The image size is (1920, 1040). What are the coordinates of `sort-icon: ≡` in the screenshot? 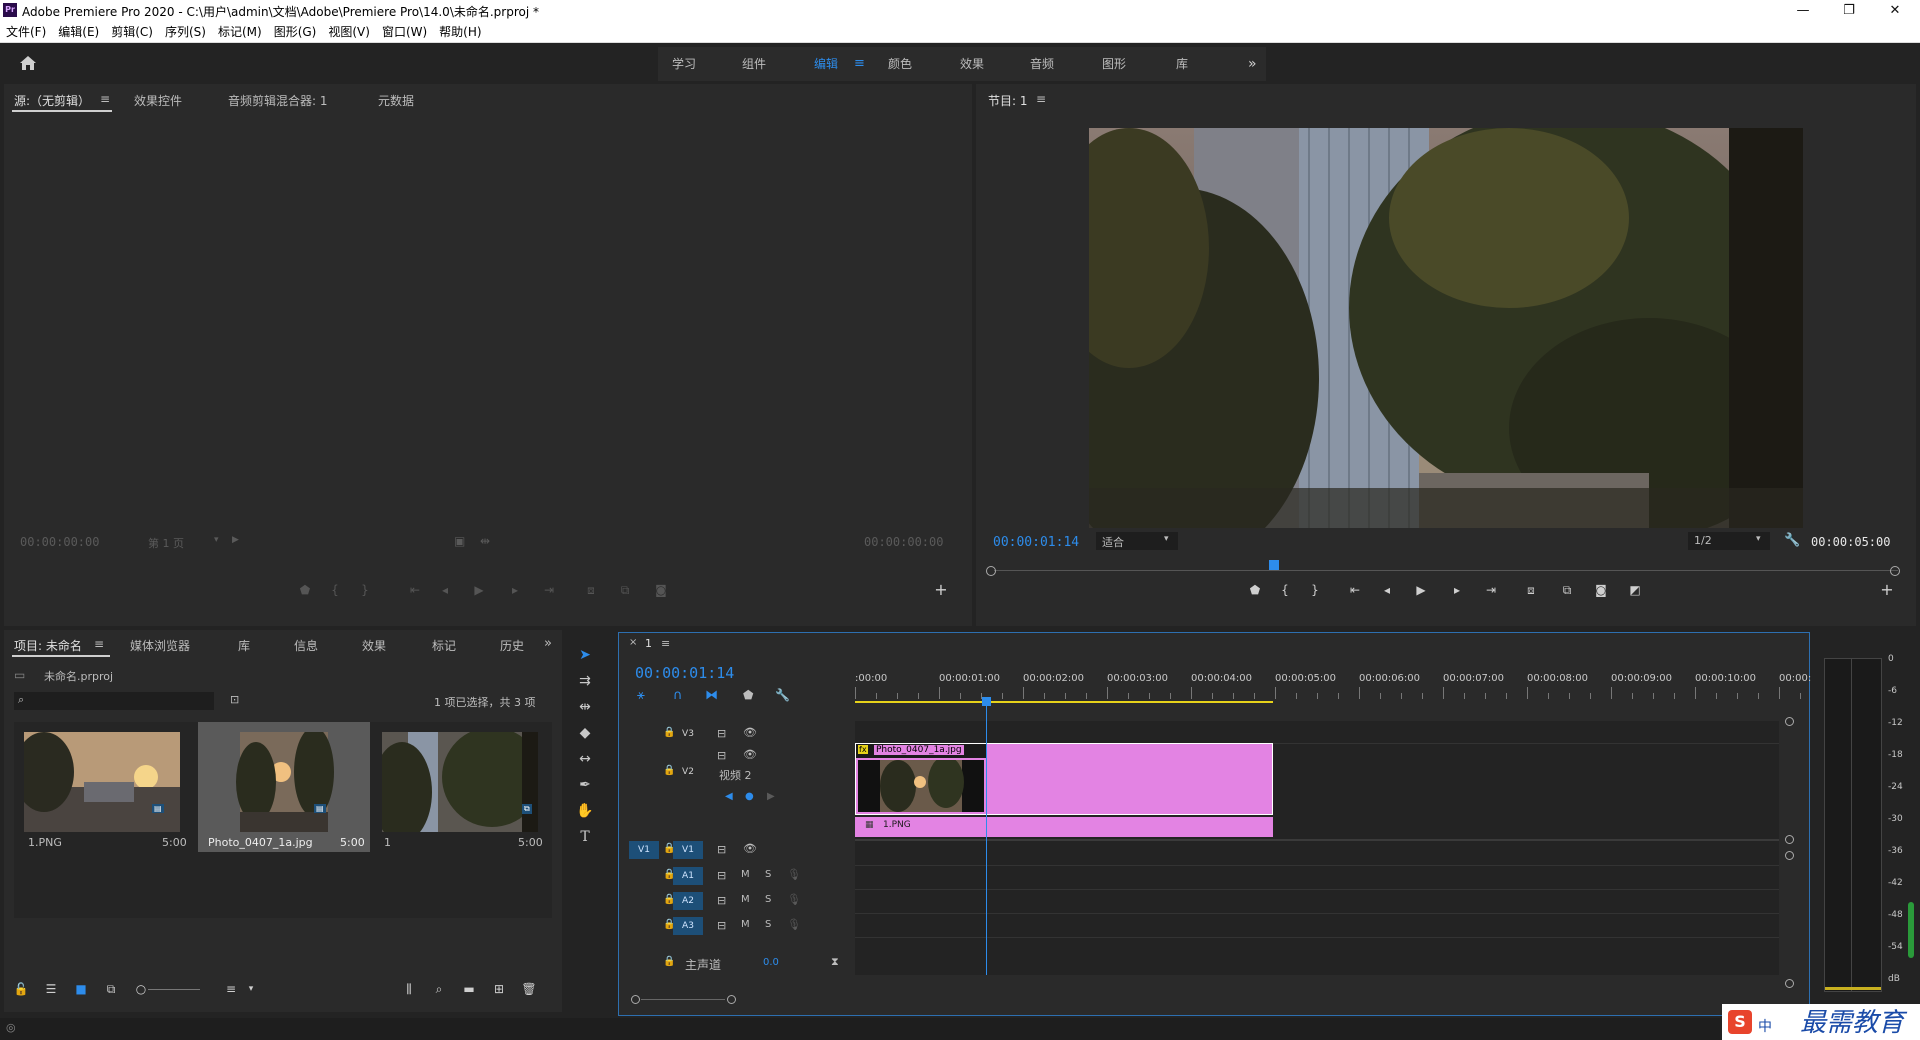 It's located at (231, 989).